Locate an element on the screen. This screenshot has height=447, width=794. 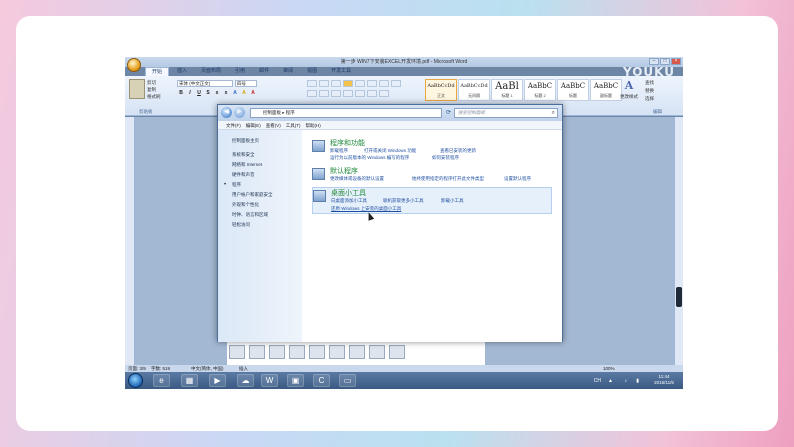
style-title: AaBbC 标题 is located at coordinates (573, 90).